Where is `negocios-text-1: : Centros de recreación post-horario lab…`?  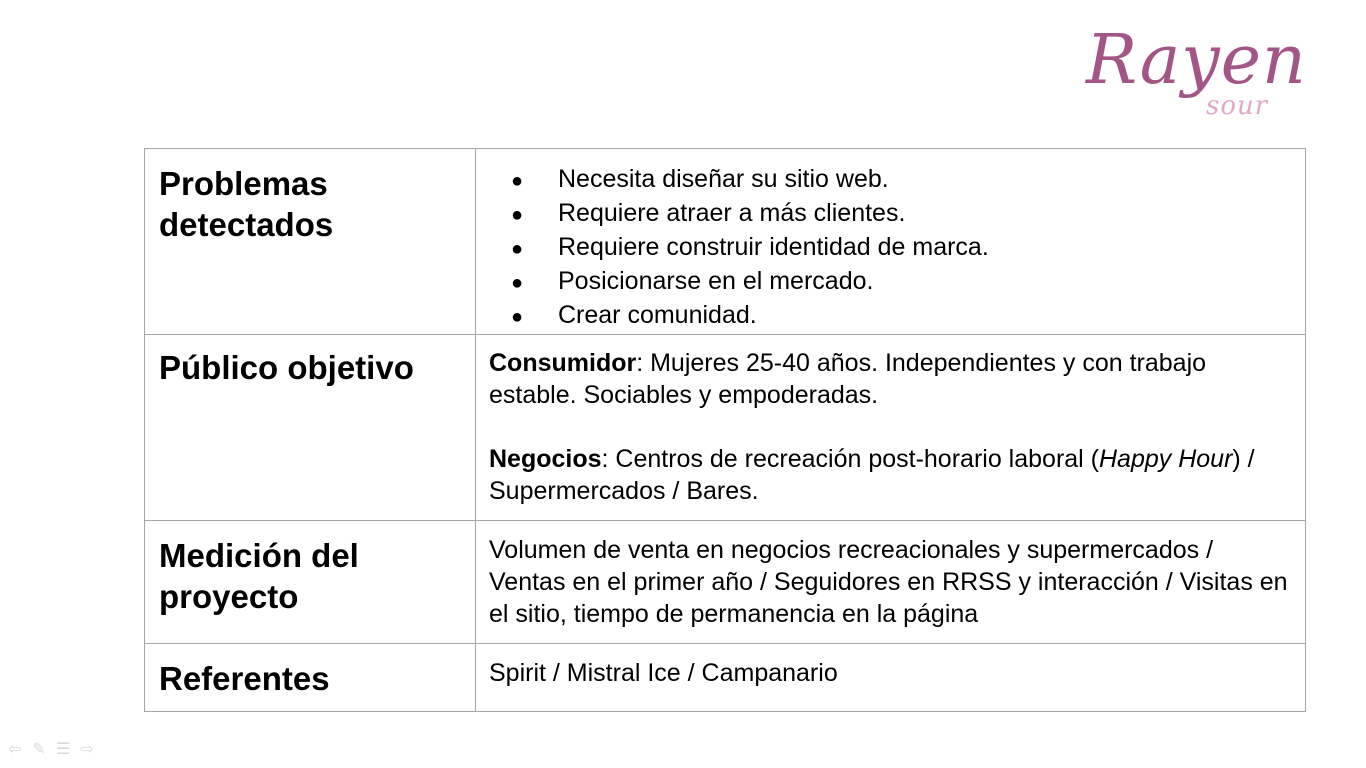 negocios-text-1: : Centros de recreación post-horario lab… is located at coordinates (850, 459).